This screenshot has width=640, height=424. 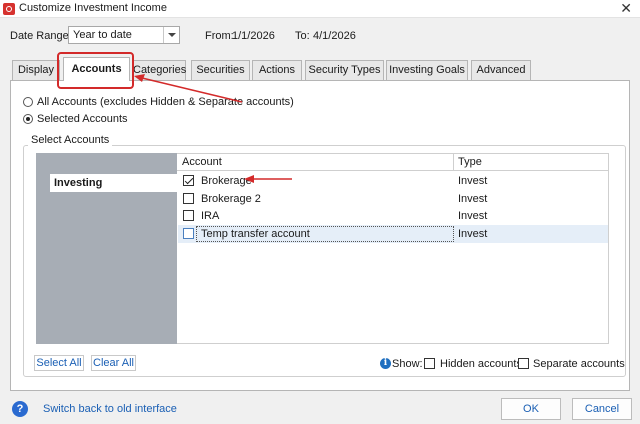 What do you see at coordinates (188, 88) in the screenshot?
I see `annotation-arrow-accounts` at bounding box center [188, 88].